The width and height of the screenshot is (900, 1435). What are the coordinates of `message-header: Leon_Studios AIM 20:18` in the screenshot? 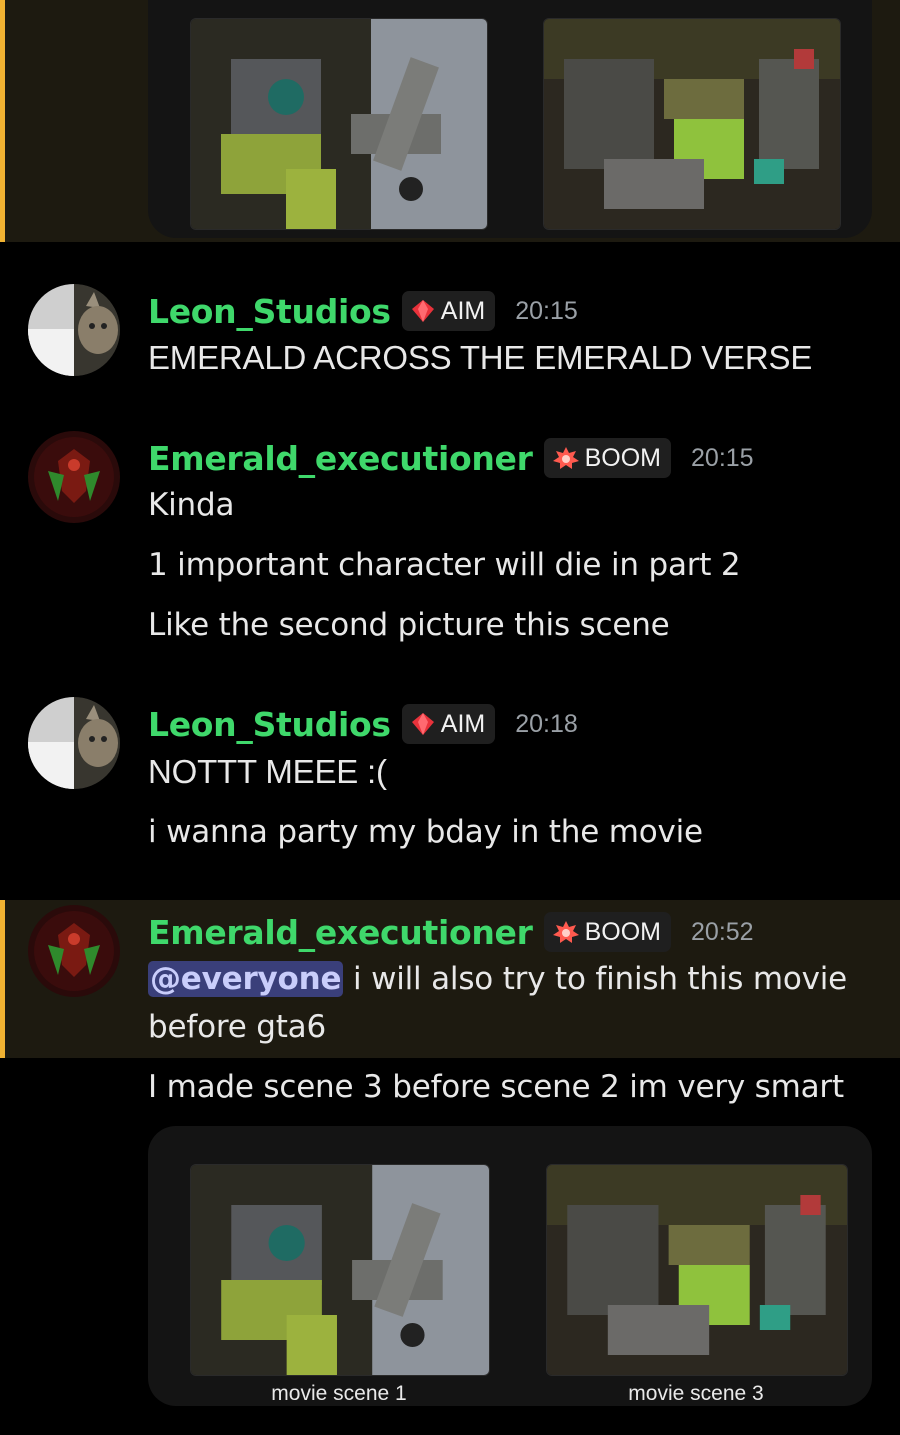 It's located at (363, 724).